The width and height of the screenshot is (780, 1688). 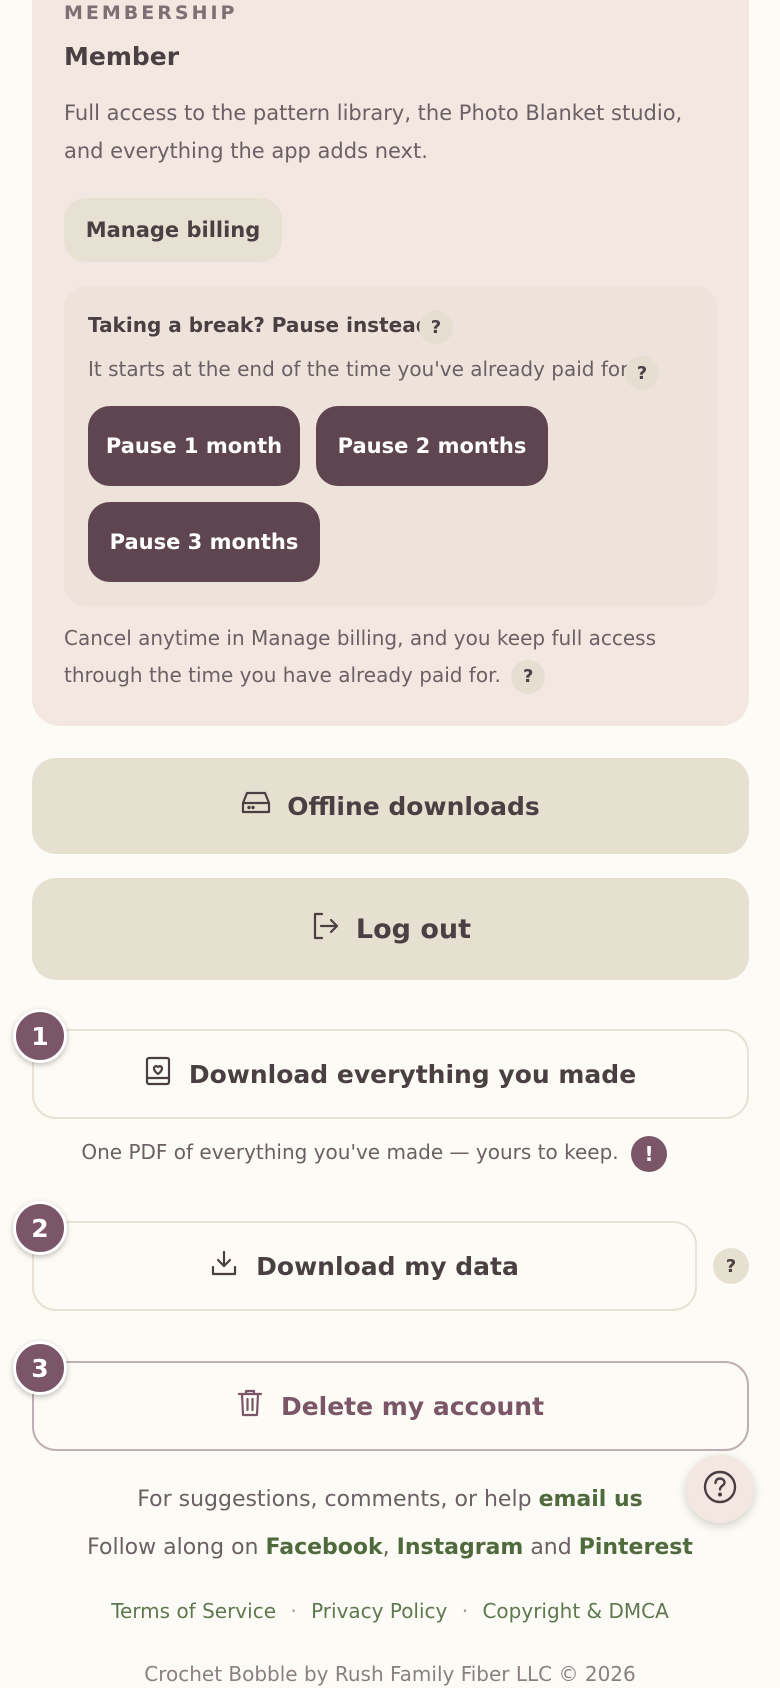 I want to click on offline-downloads-button: Offline downloads, so click(x=390, y=806).